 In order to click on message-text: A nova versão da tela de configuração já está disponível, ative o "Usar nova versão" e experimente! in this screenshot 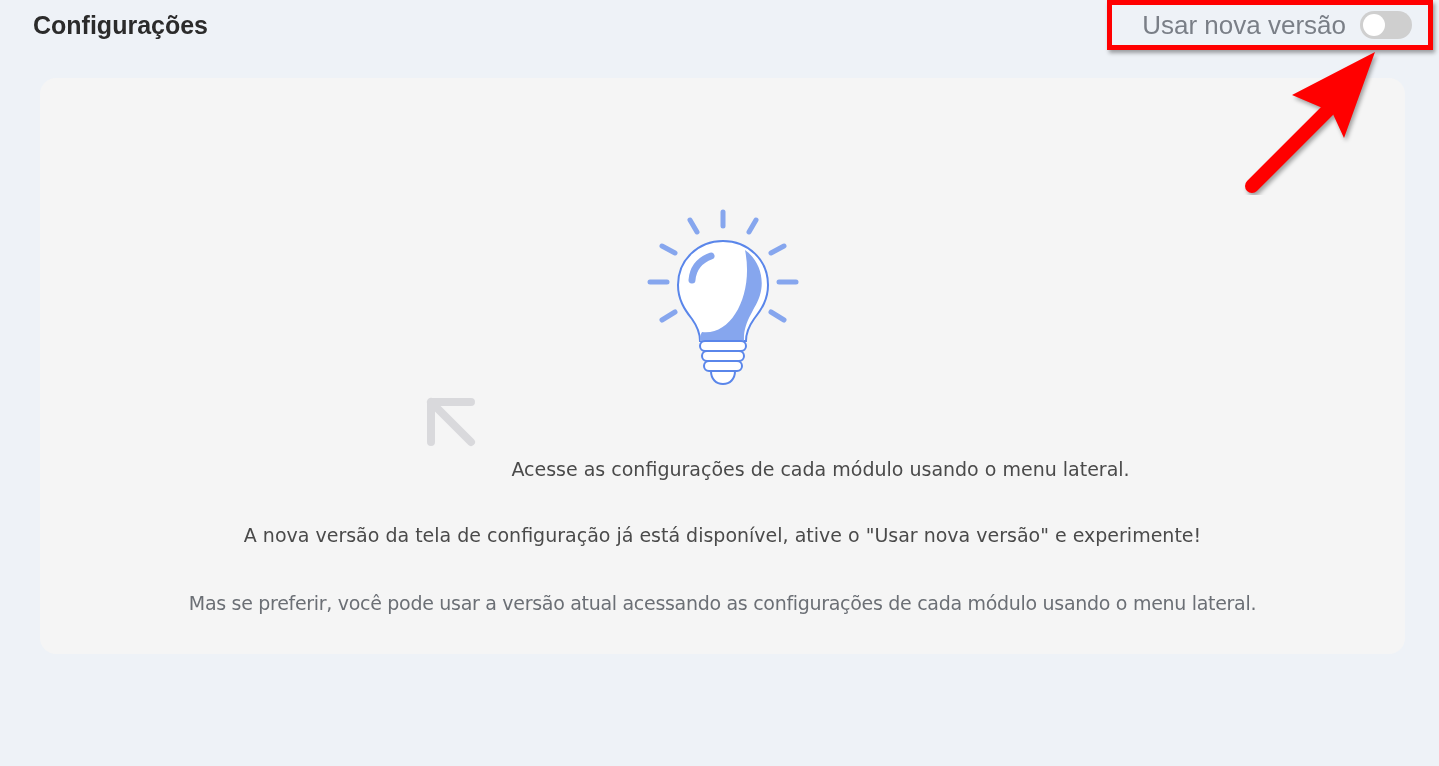, I will do `click(722, 535)`.